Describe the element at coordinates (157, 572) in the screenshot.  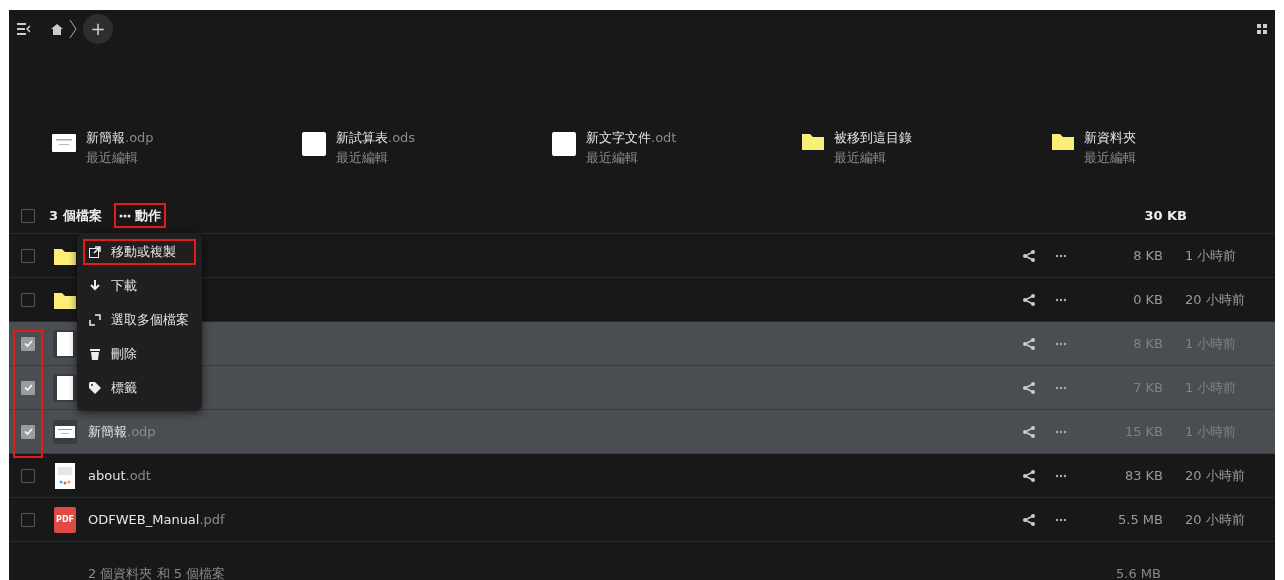
I see `folder-summary: 2 個資料夾 和 5 個檔案` at that location.